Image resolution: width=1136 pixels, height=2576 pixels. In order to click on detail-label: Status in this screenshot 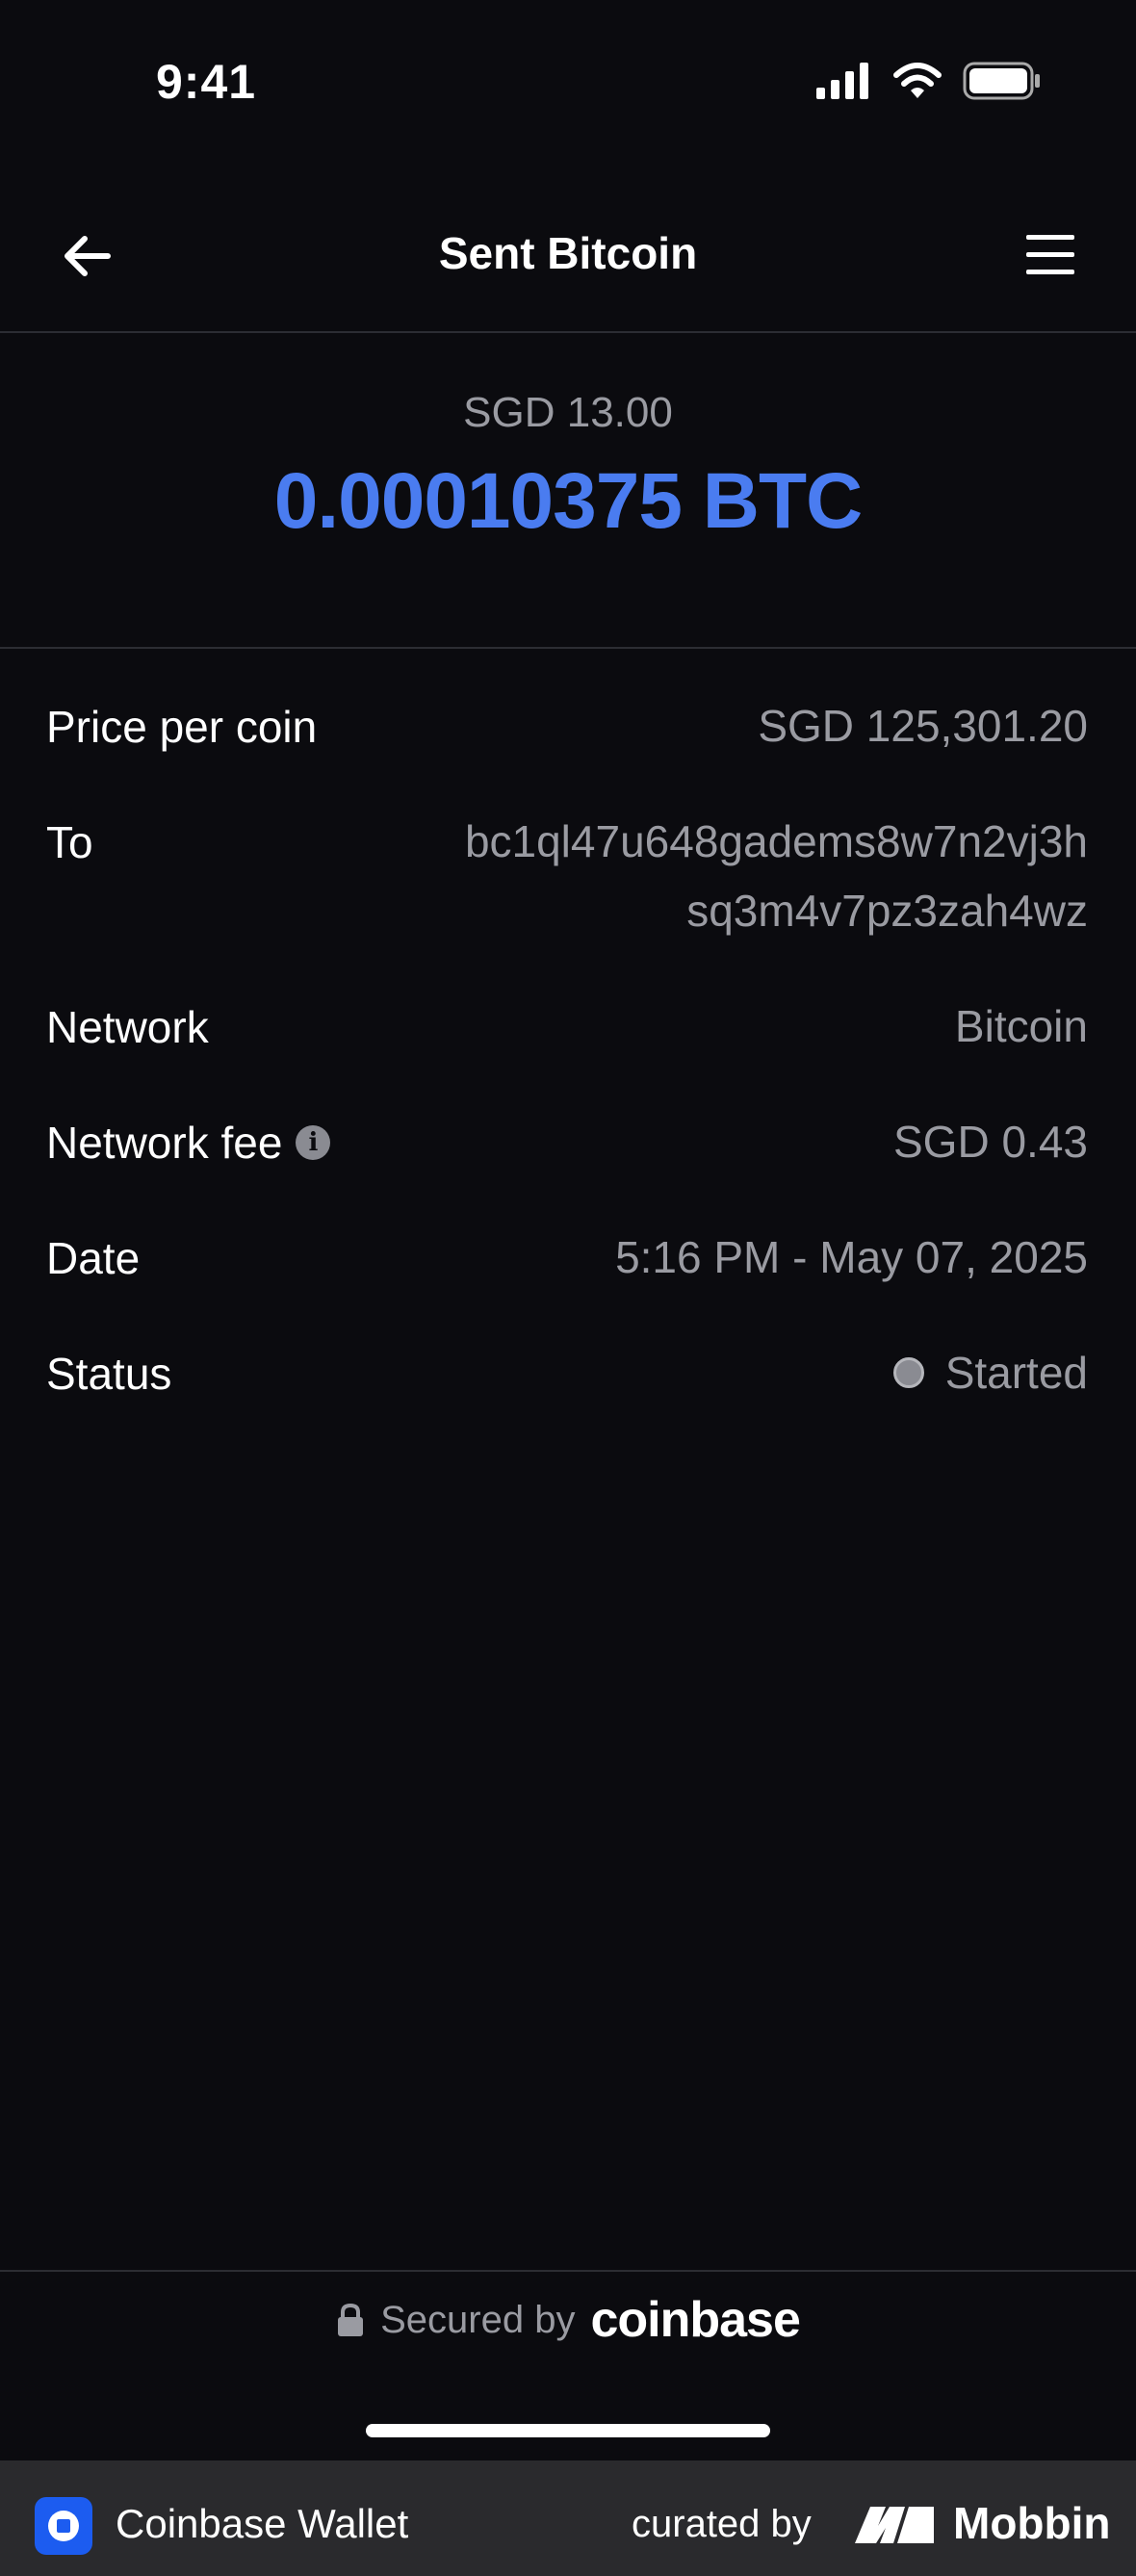, I will do `click(109, 1374)`.